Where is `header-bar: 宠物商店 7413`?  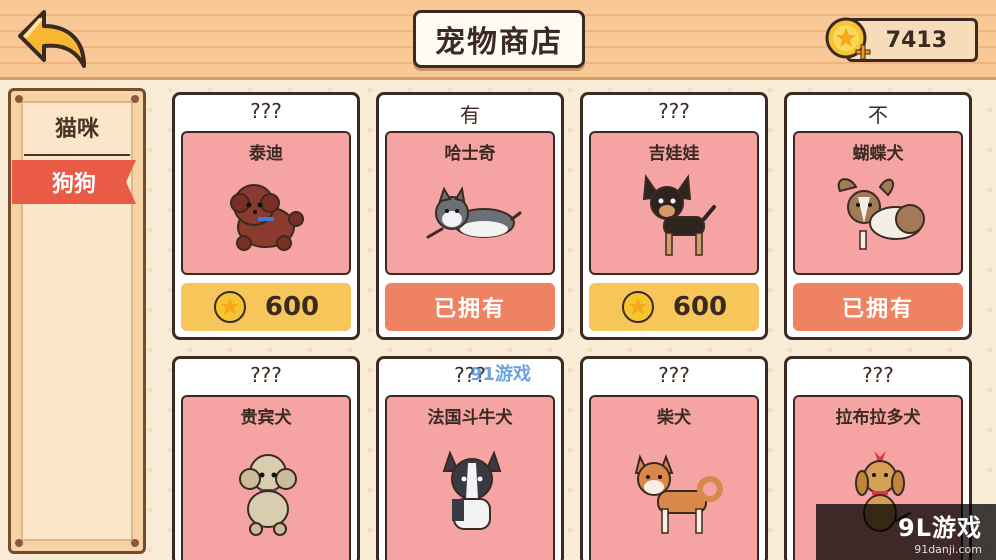
header-bar: 宠物商店 7413 is located at coordinates (498, 40).